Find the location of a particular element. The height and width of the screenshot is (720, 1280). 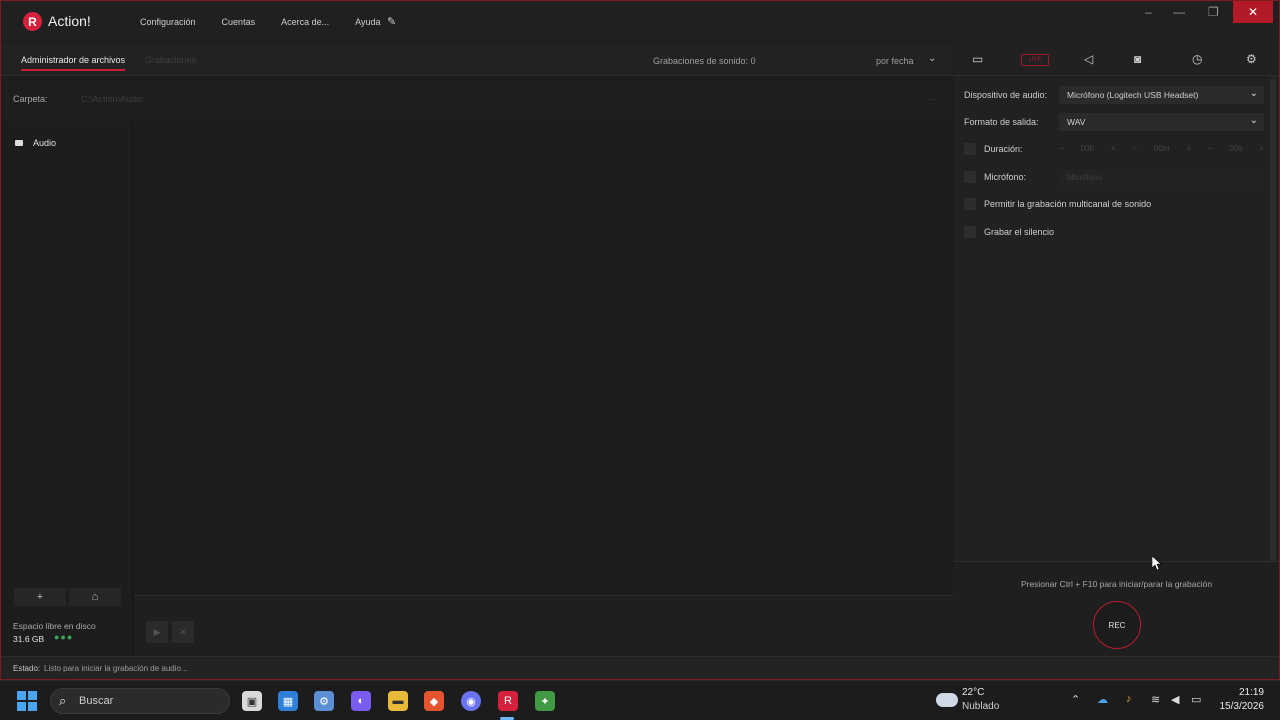

open-folder-button: ⌂ is located at coordinates (95, 597).